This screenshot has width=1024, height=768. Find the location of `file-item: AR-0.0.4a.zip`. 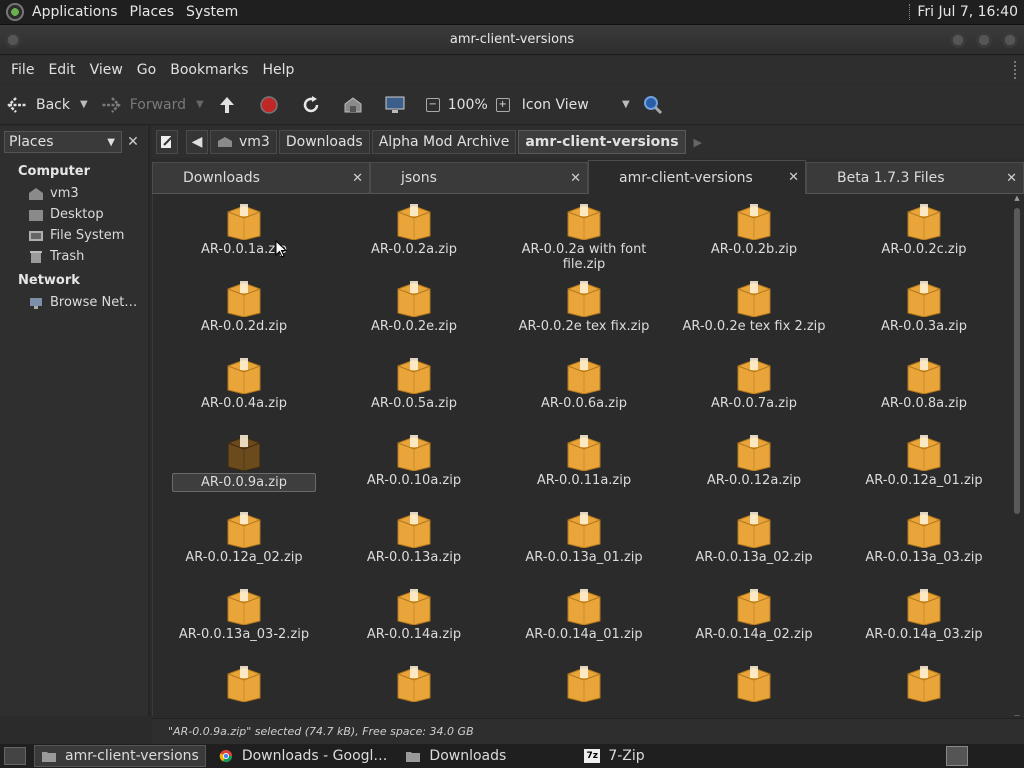

file-item: AR-0.0.4a.zip is located at coordinates (244, 392).